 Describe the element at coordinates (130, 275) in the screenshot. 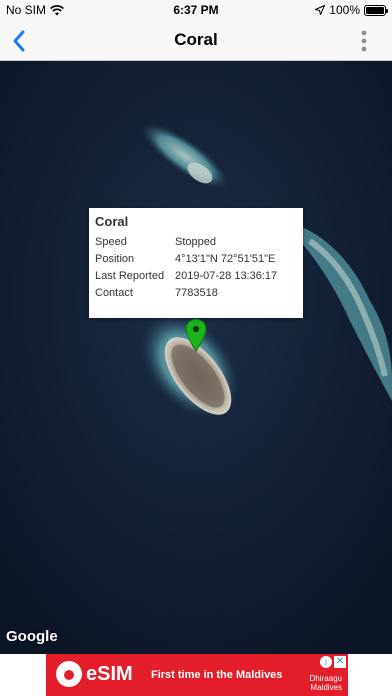

I see `info-label: Last Reported` at that location.